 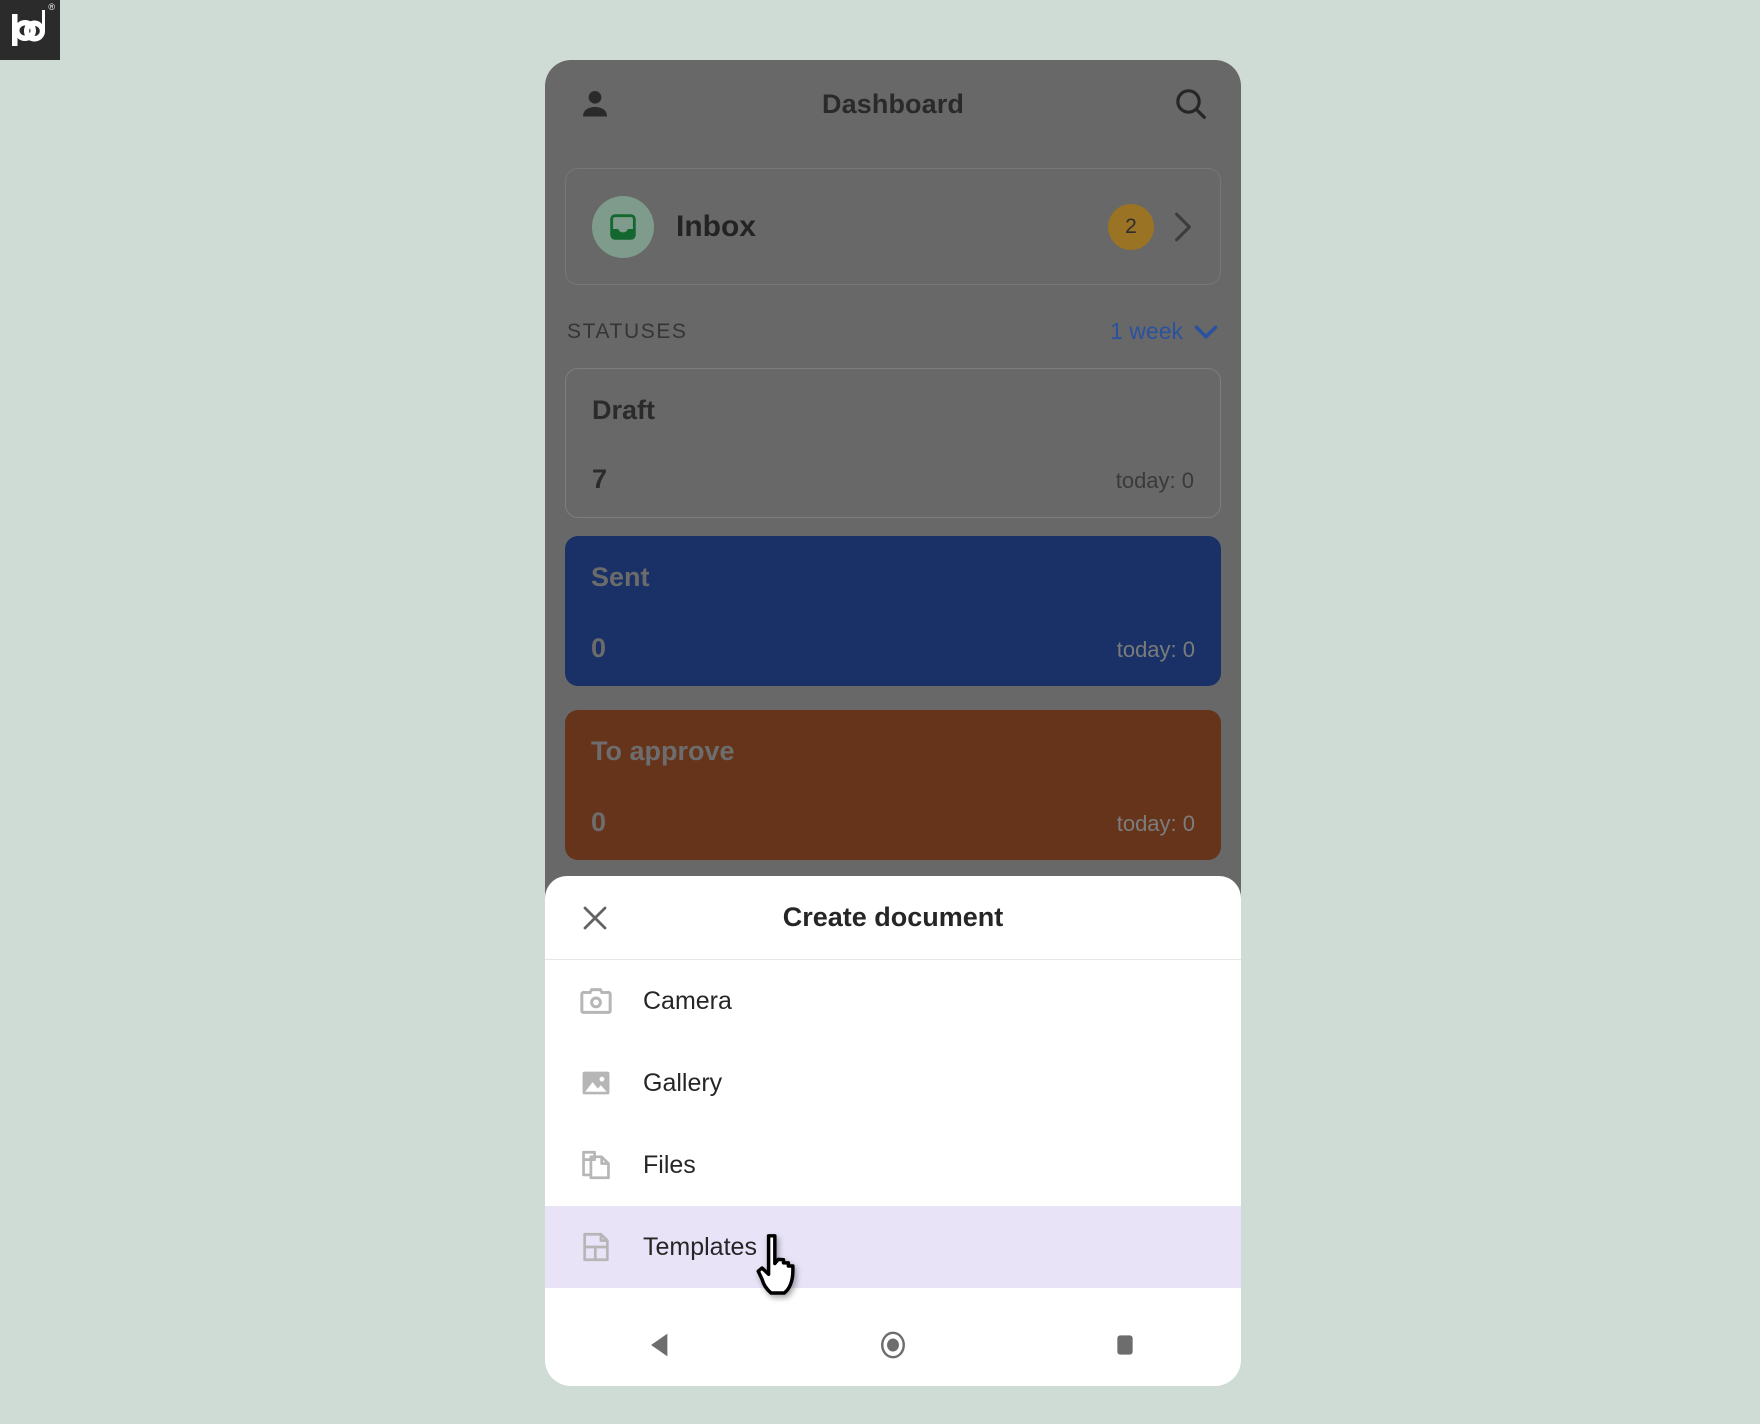 What do you see at coordinates (595, 104) in the screenshot?
I see `person-icon` at bounding box center [595, 104].